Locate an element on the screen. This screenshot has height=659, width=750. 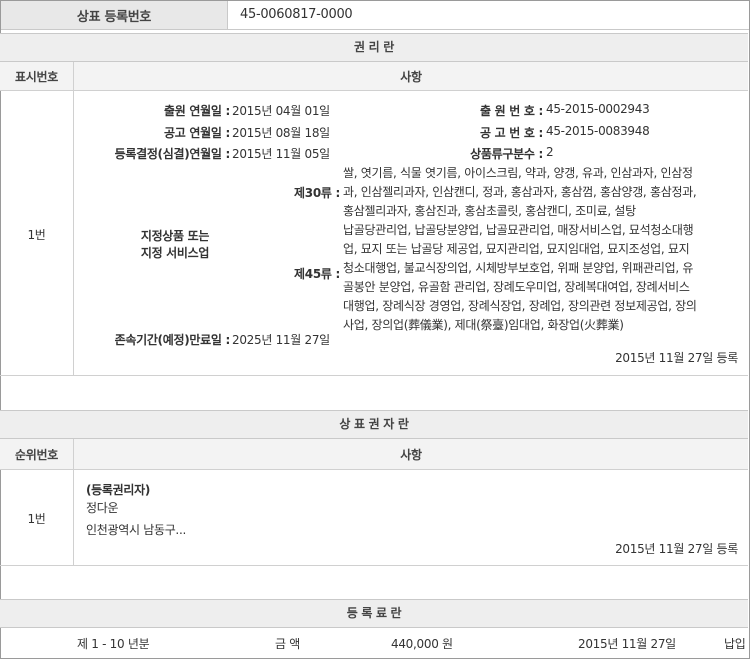
rights-col-detail: 사항 is located at coordinates (411, 76).